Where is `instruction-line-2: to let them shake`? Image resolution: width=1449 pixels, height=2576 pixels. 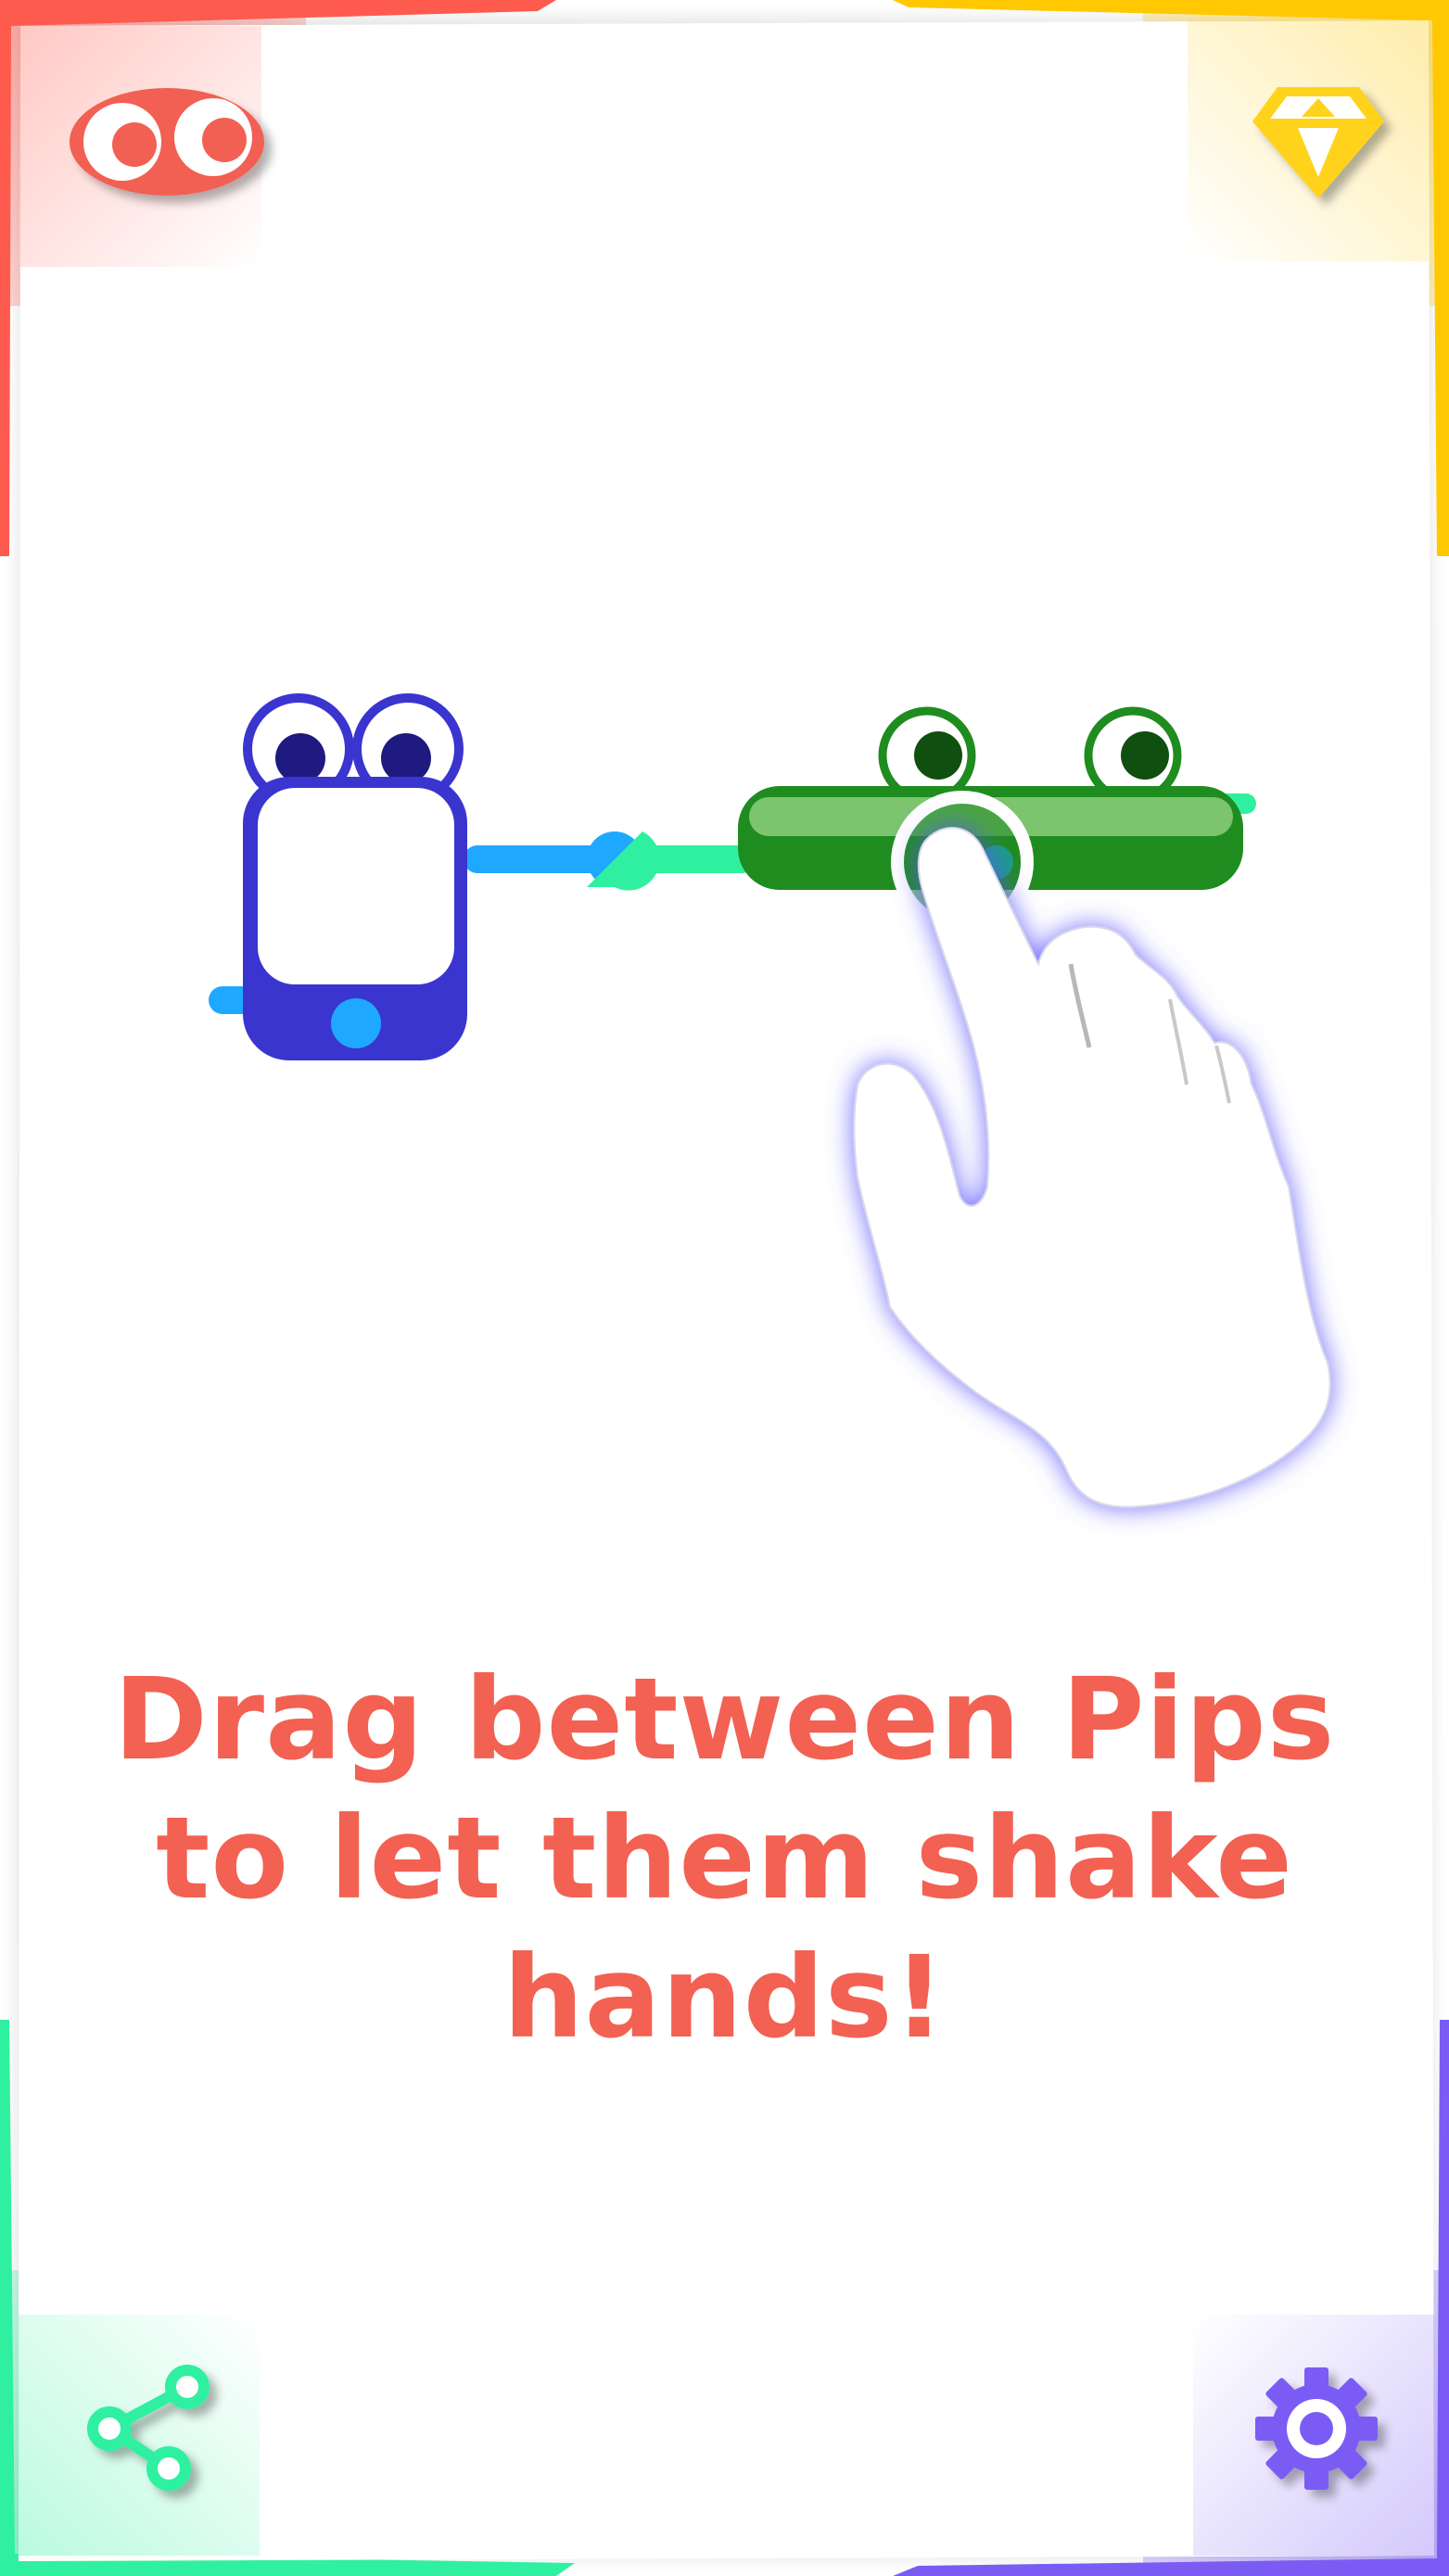
instruction-line-2: to let them shake is located at coordinates (724, 1858).